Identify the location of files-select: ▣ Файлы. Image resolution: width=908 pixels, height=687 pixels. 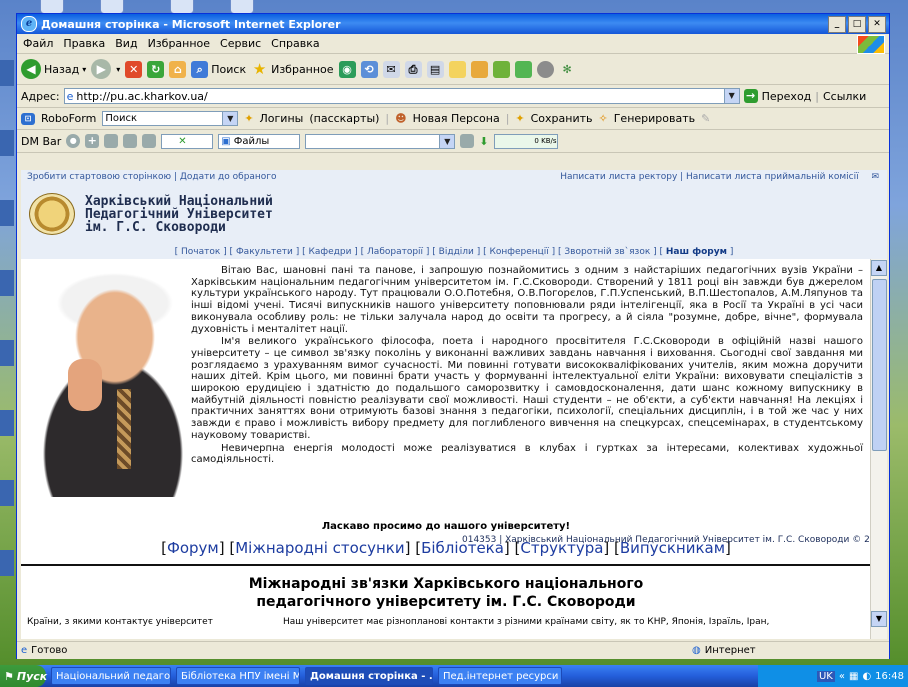
(259, 141).